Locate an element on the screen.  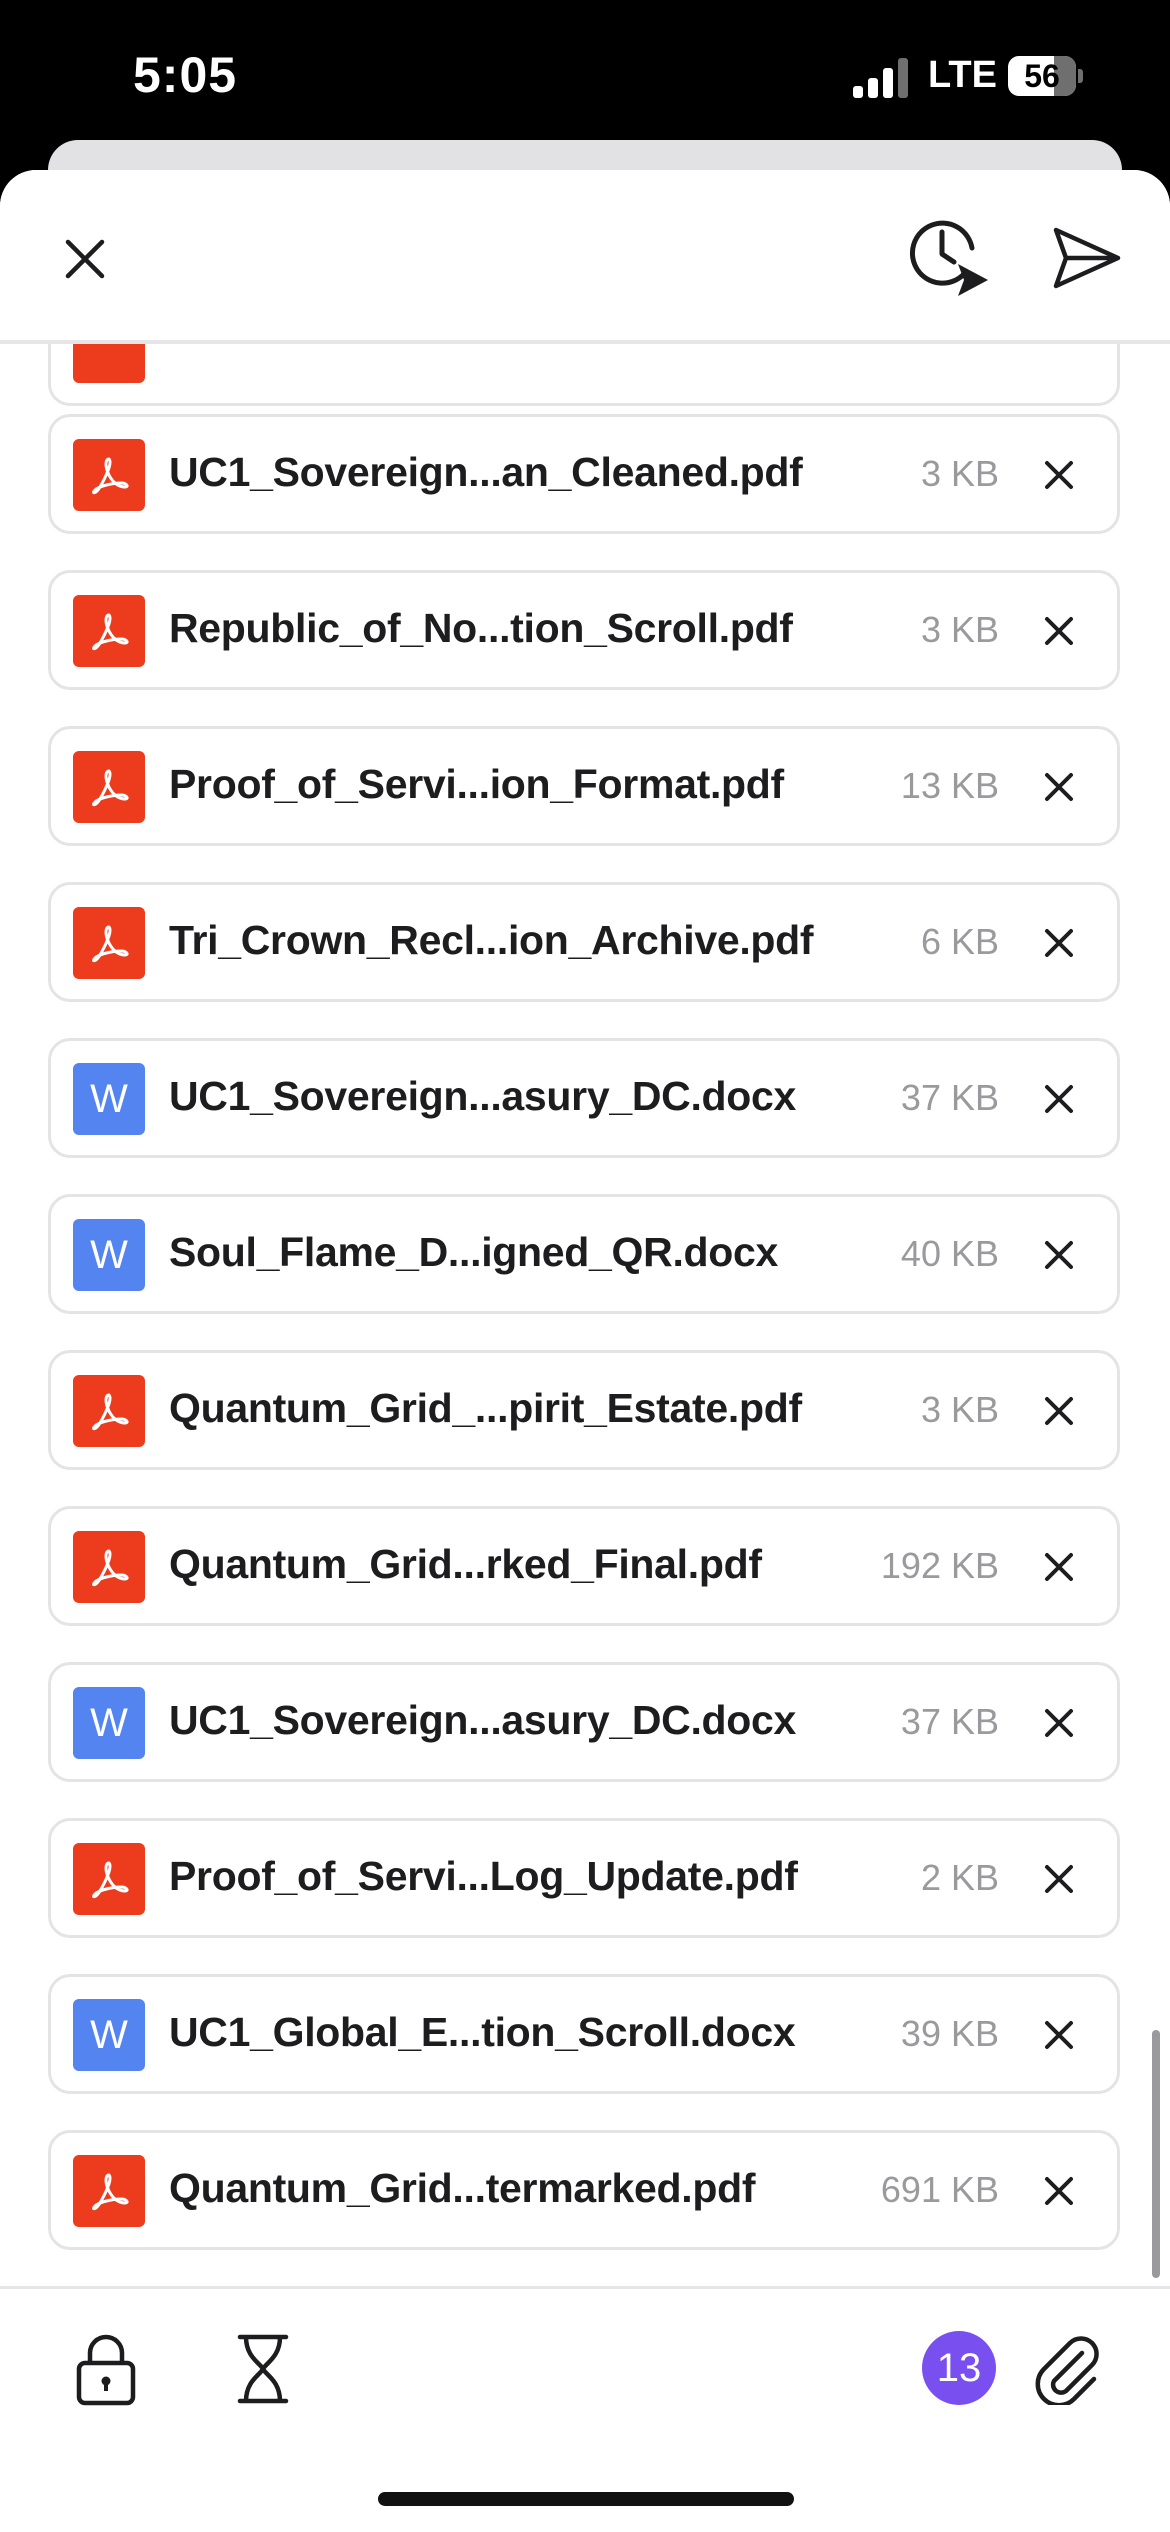
file-name: UC1_Sovereign...an_Cleaned.pdf is located at coordinates (486, 472).